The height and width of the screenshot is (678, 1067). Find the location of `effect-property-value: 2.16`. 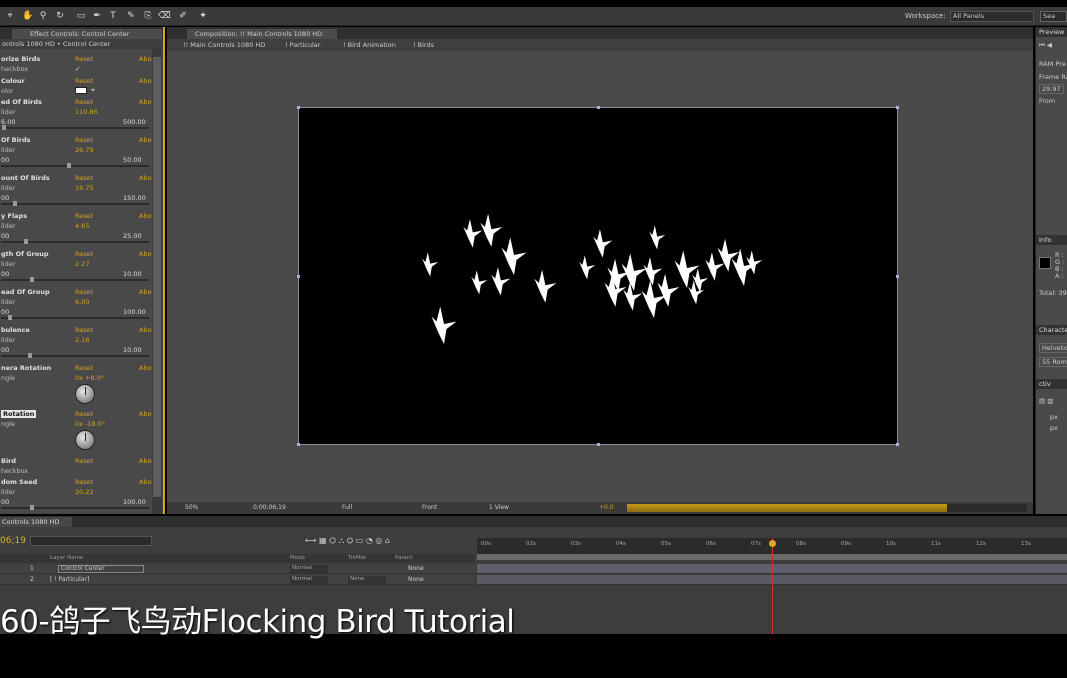

effect-property-value: 2.16 is located at coordinates (82, 340).